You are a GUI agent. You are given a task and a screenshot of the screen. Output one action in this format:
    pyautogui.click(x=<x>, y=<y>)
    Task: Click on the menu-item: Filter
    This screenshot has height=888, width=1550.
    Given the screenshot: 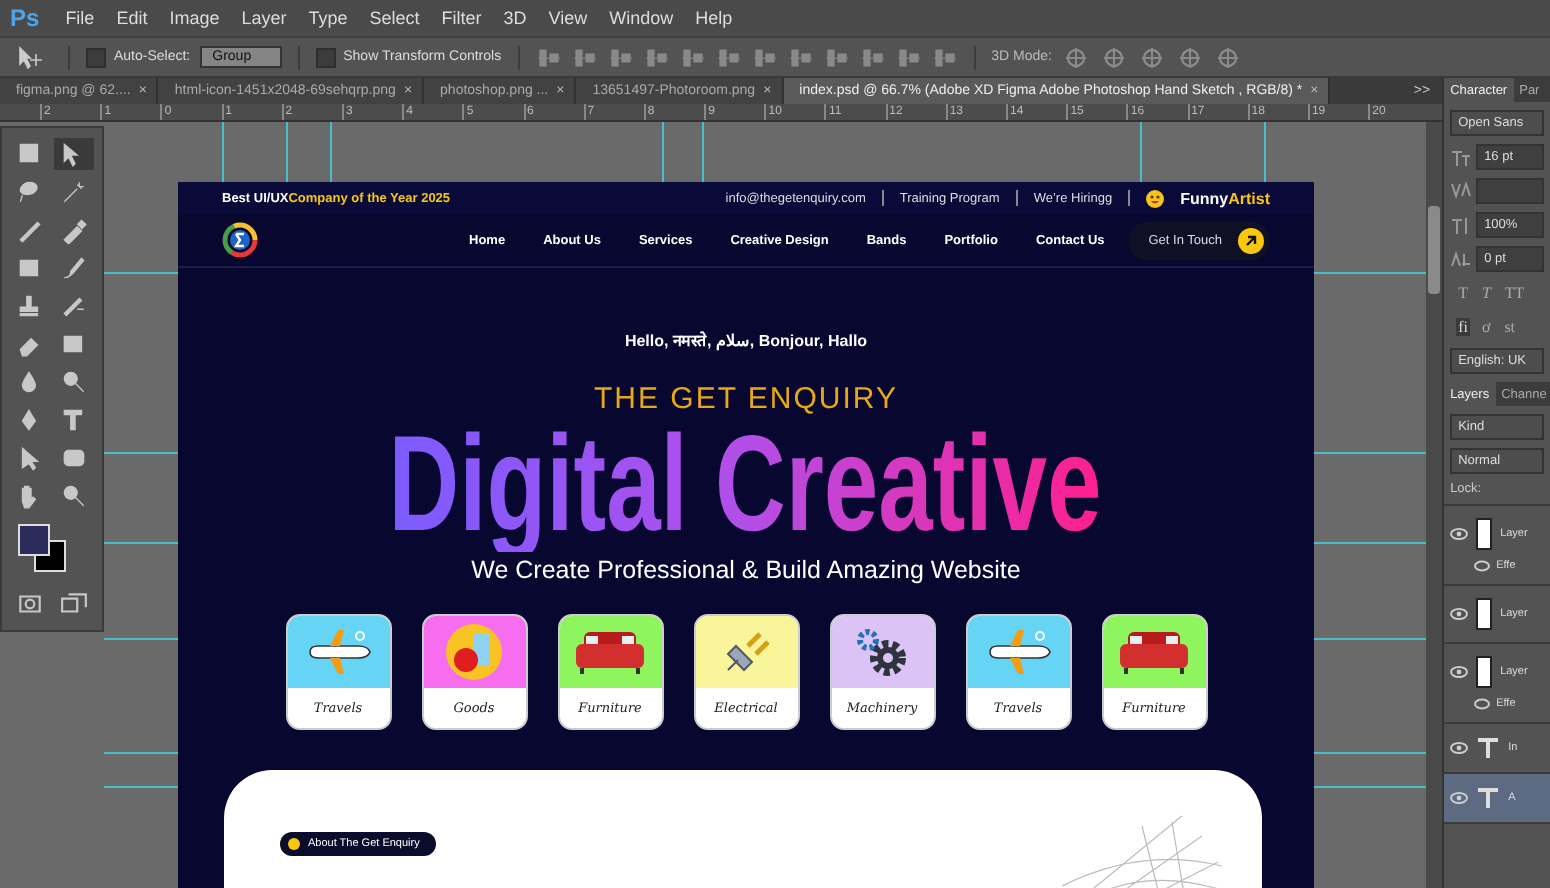 What is the action you would take?
    pyautogui.click(x=461, y=18)
    